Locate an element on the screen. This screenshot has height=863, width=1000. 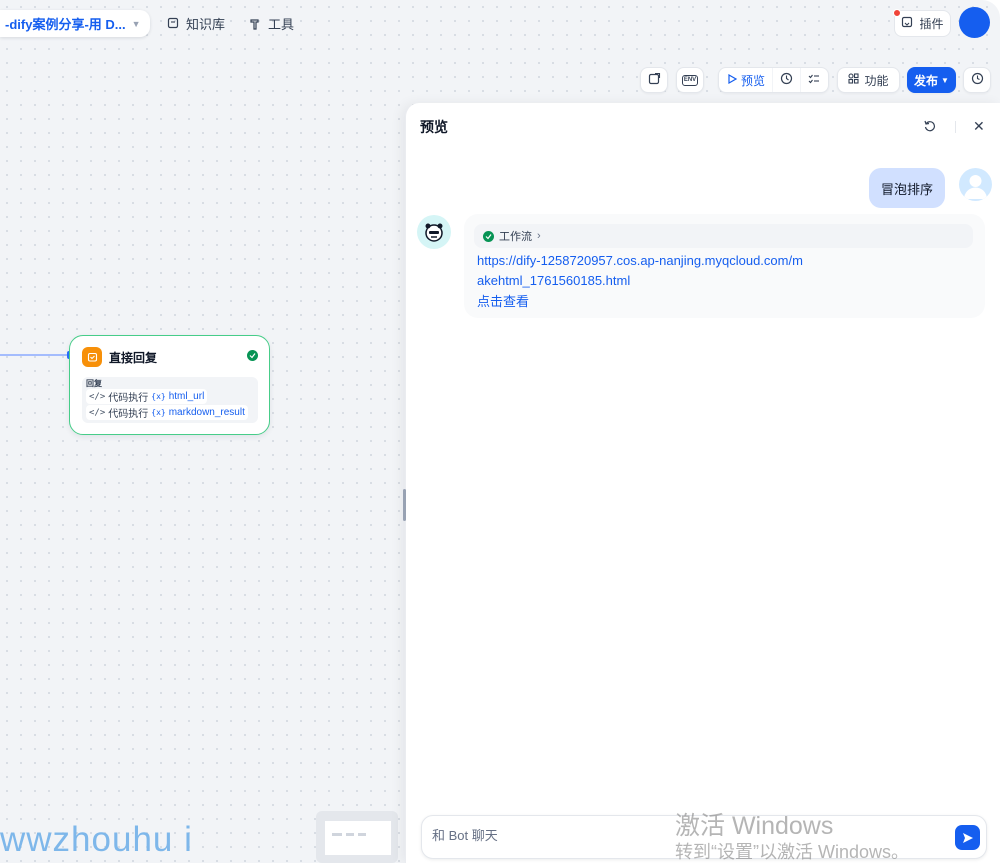
nav-knowledge: 知识库 is located at coordinates (195, 23).